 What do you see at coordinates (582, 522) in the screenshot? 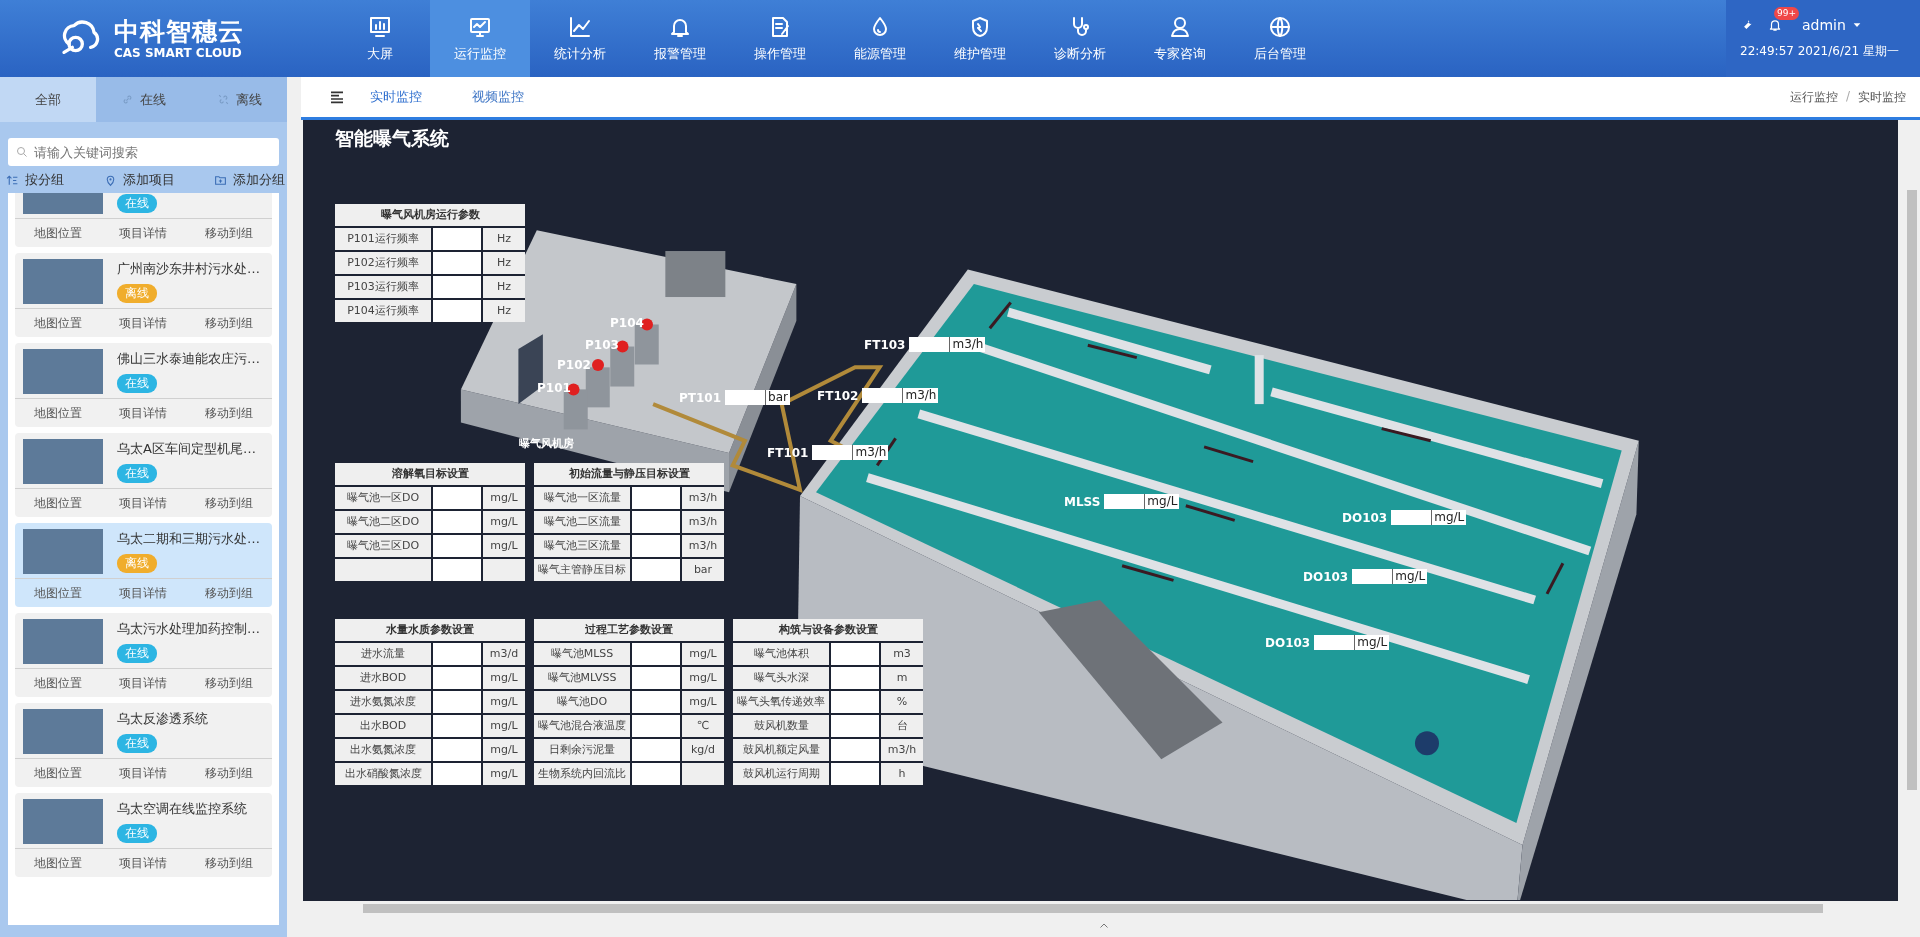
I see `table-cell: 曝气池二区流量` at bounding box center [582, 522].